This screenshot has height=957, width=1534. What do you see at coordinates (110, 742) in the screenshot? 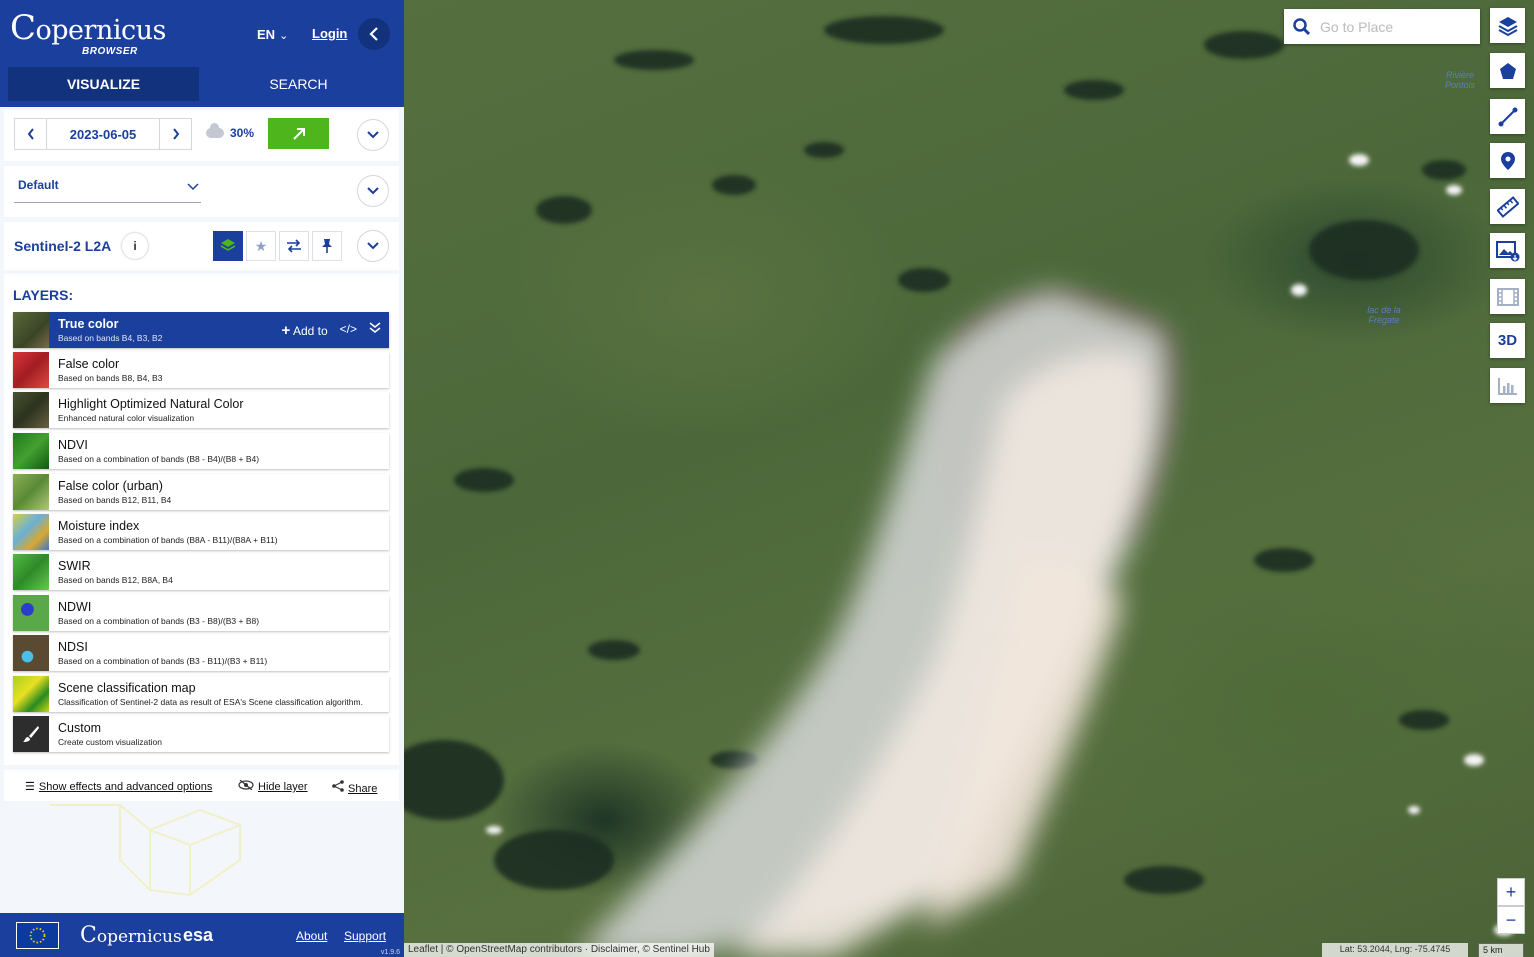
I see `layer-description: Create custom visualization` at bounding box center [110, 742].